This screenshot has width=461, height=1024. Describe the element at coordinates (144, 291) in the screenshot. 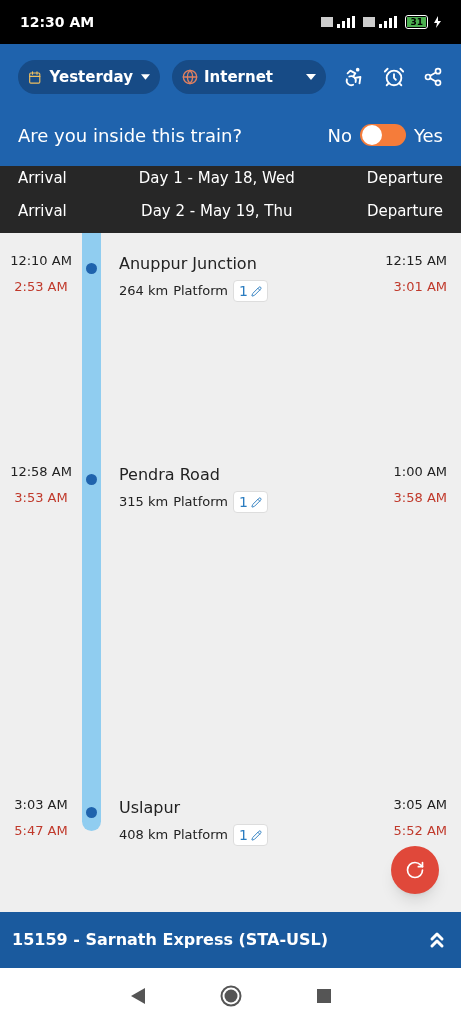

I see `distance: 264 km` at that location.